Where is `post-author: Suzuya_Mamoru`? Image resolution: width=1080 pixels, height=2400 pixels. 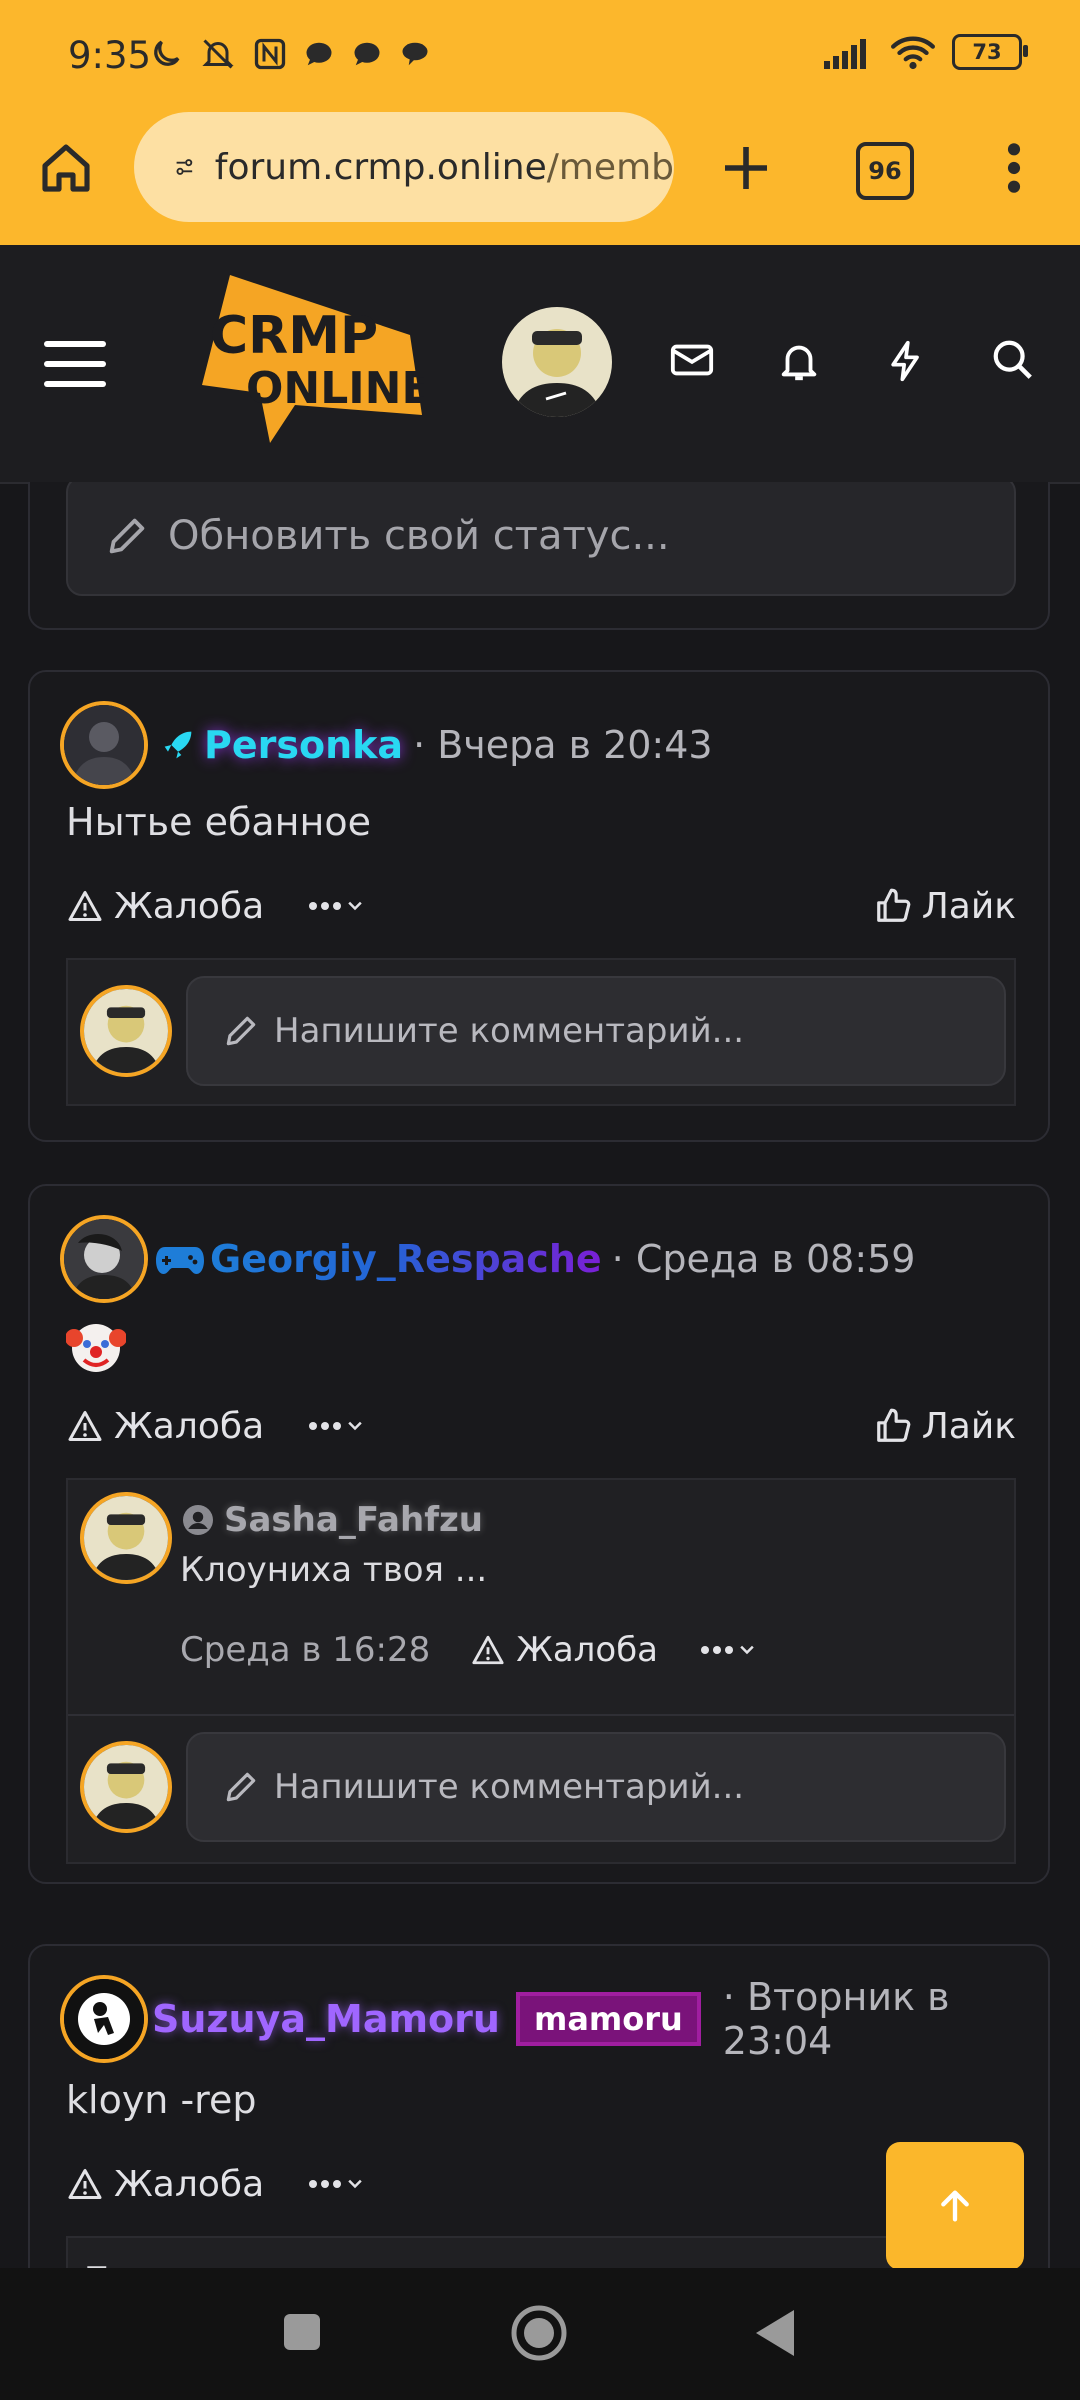
post-author: Suzuya_Mamoru is located at coordinates (326, 2019).